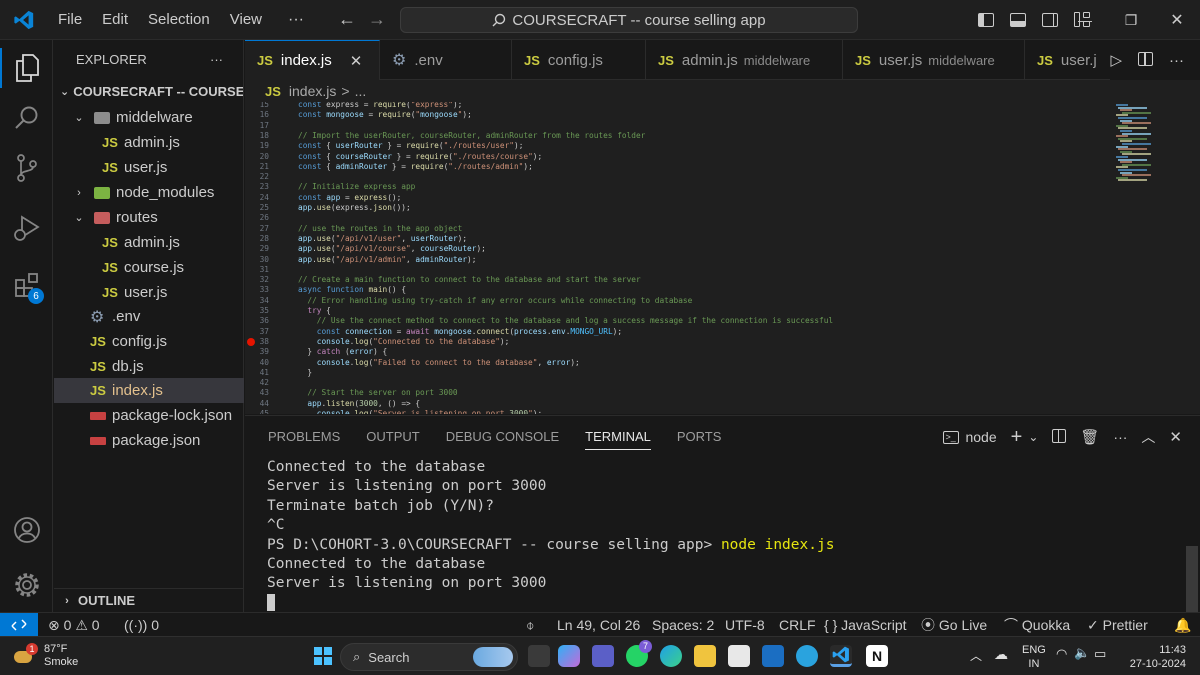 Image resolution: width=1200 pixels, height=675 pixels. What do you see at coordinates (149, 600) in the screenshot?
I see `outline-section: › OUTLINE` at bounding box center [149, 600].